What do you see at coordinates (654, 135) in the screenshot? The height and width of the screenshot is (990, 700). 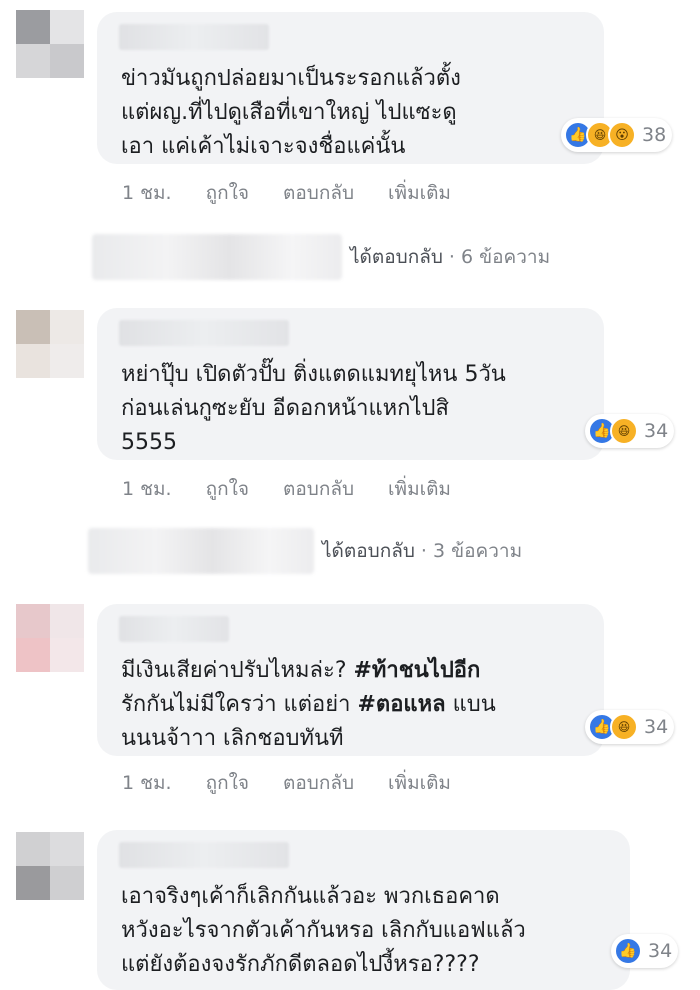 I see `reaction-count: 38` at bounding box center [654, 135].